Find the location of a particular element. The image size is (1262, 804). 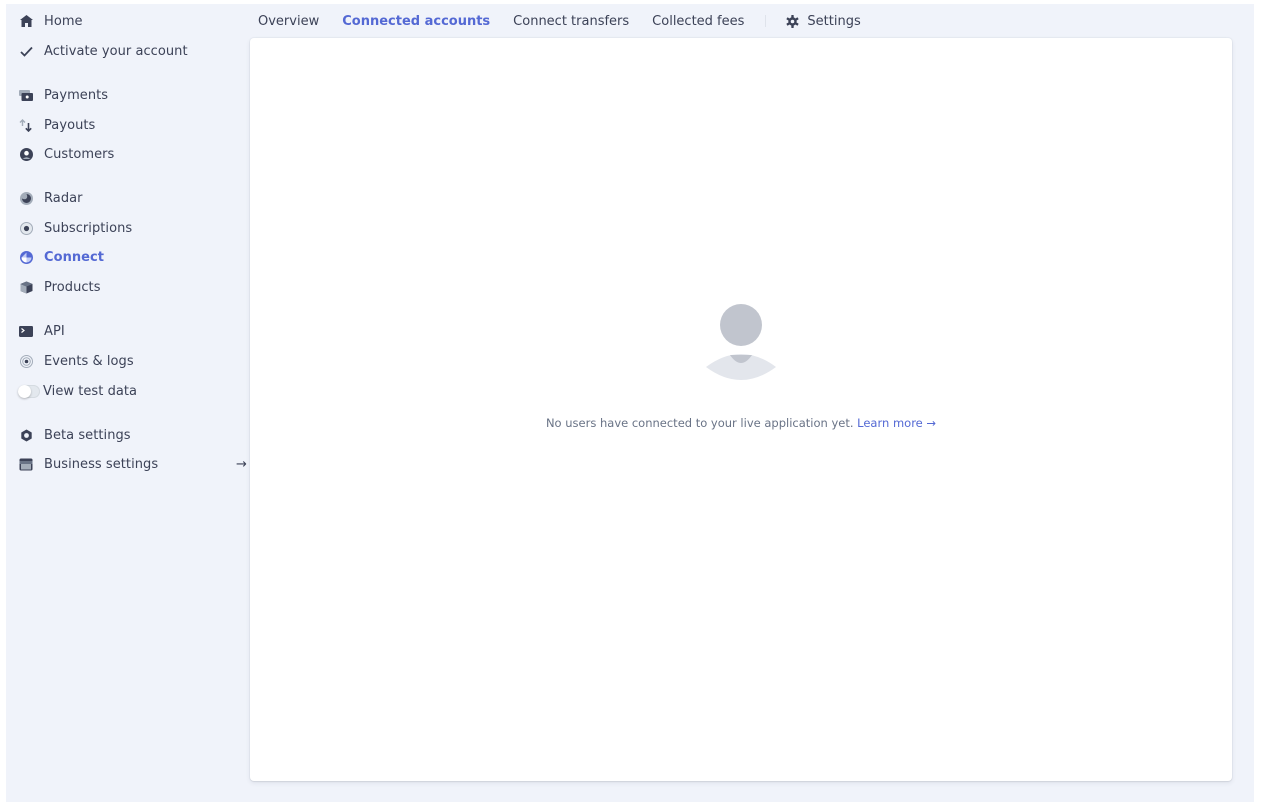

sidebar-item-payouts: Payouts is located at coordinates (57, 125).